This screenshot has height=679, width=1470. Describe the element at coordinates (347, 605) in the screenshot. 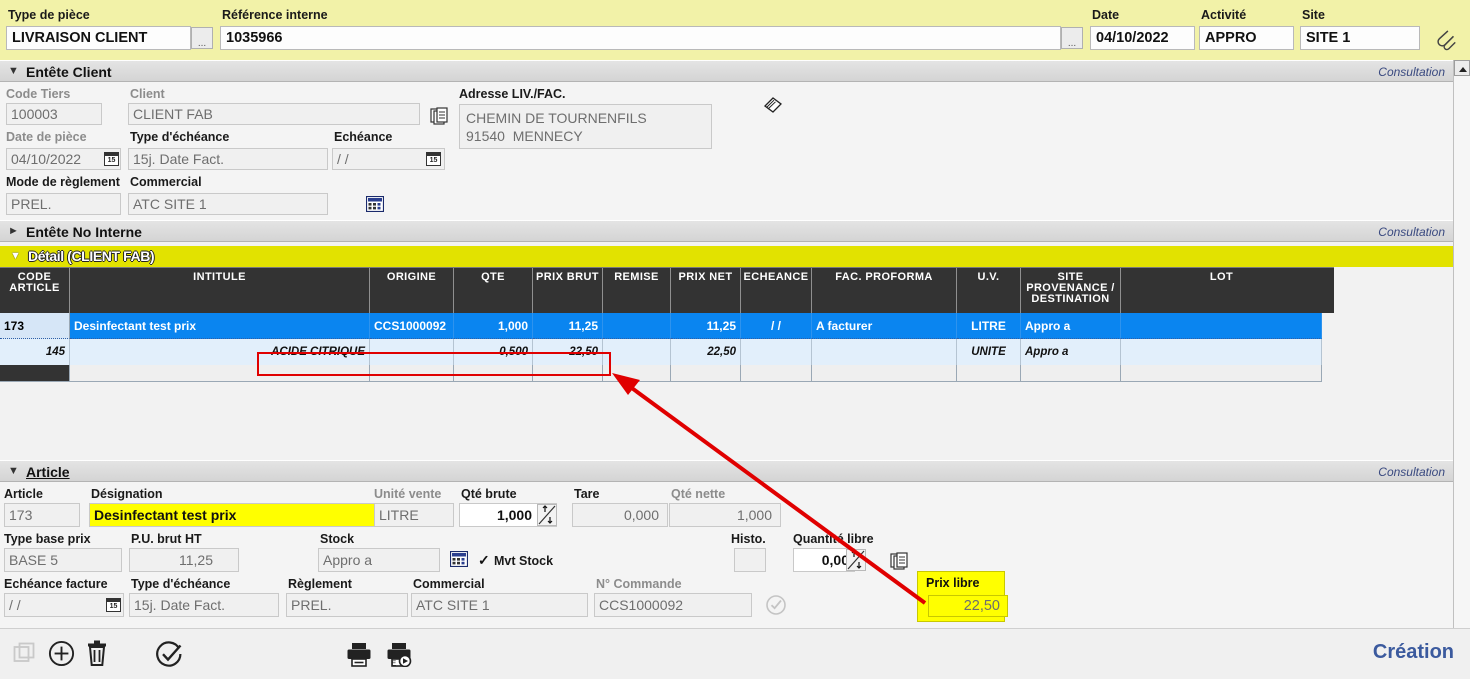

I see `reglement-input: PREL.` at that location.